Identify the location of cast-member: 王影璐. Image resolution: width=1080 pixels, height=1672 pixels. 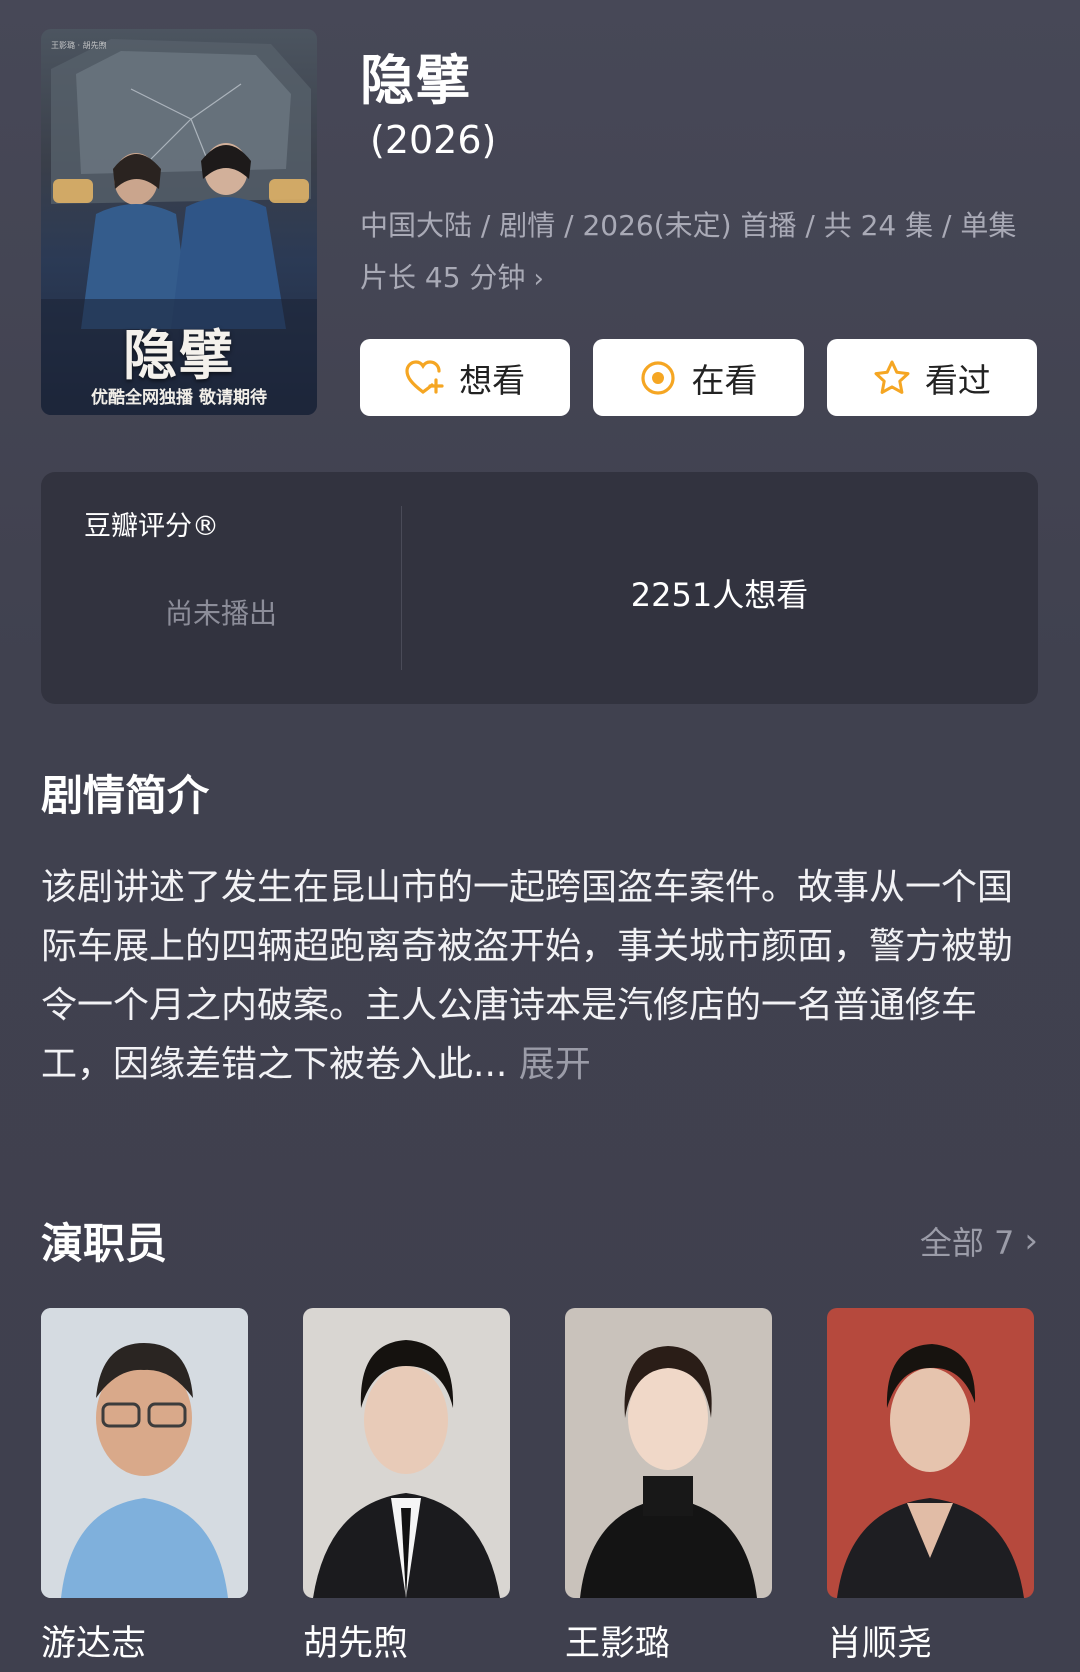
(668, 1490).